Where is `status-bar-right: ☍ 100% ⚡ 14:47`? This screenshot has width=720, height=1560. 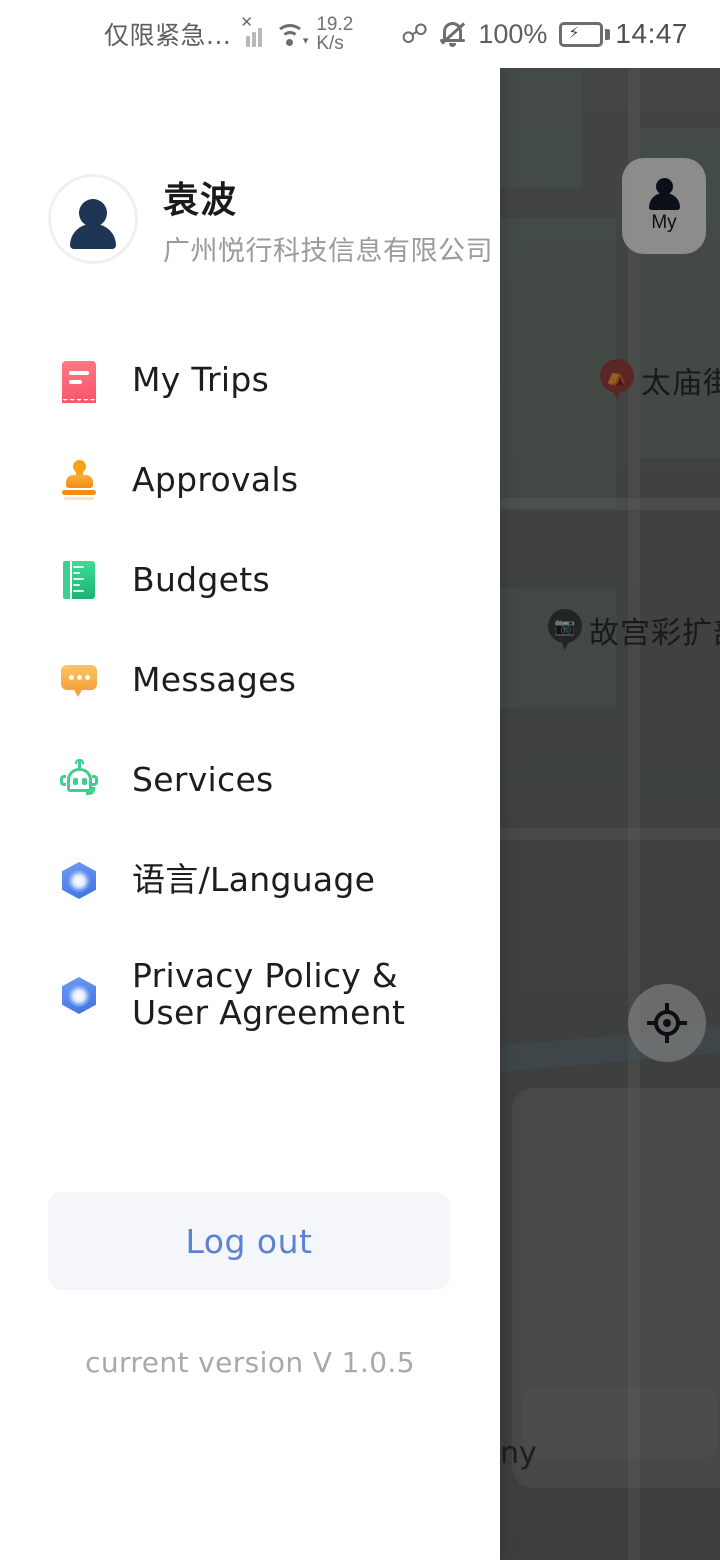
status-bar-right: ☍ 100% ⚡ 14:47 is located at coordinates (544, 34).